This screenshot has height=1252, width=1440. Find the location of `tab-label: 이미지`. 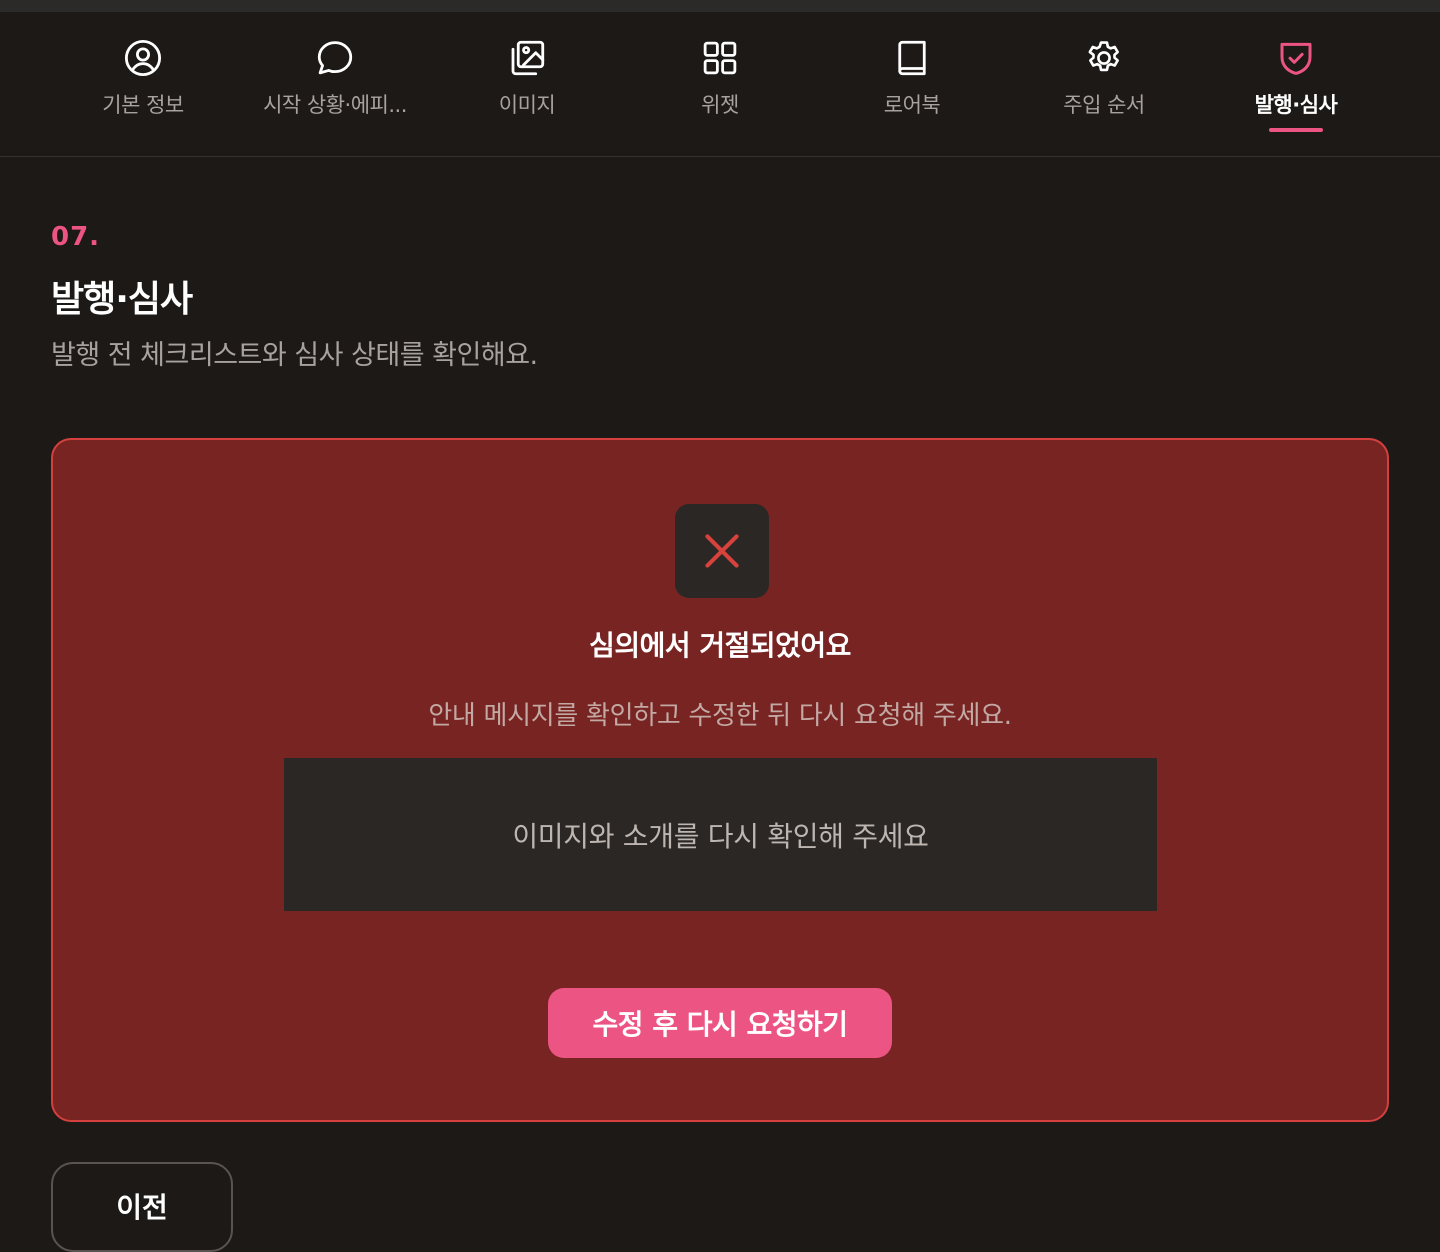

tab-label: 이미지 is located at coordinates (527, 105).